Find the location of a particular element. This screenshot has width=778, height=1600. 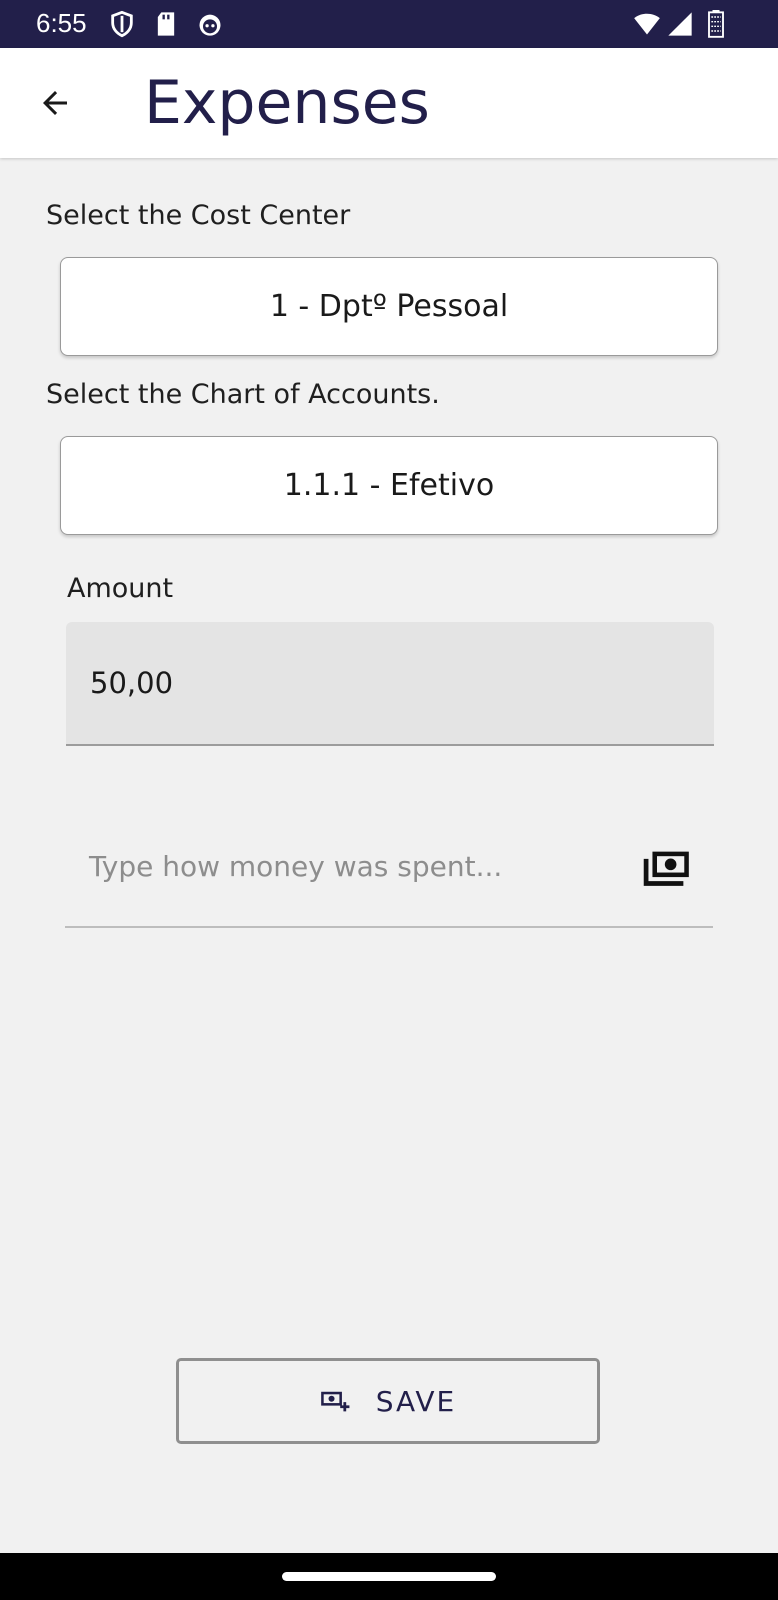

cost-center-select: 1 - Dptº Pessoal is located at coordinates (389, 306).